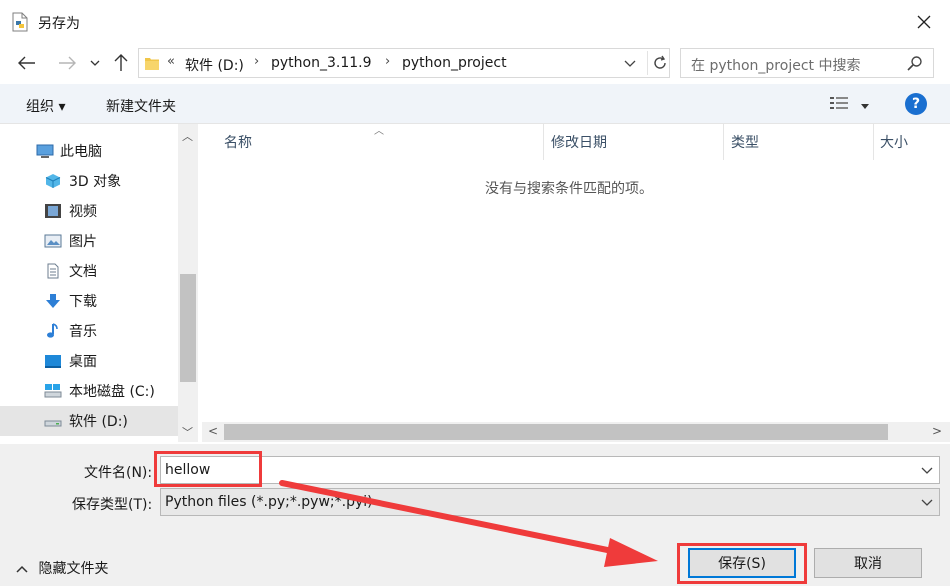 The height and width of the screenshot is (586, 950). I want to click on forward-button, so click(67, 63).